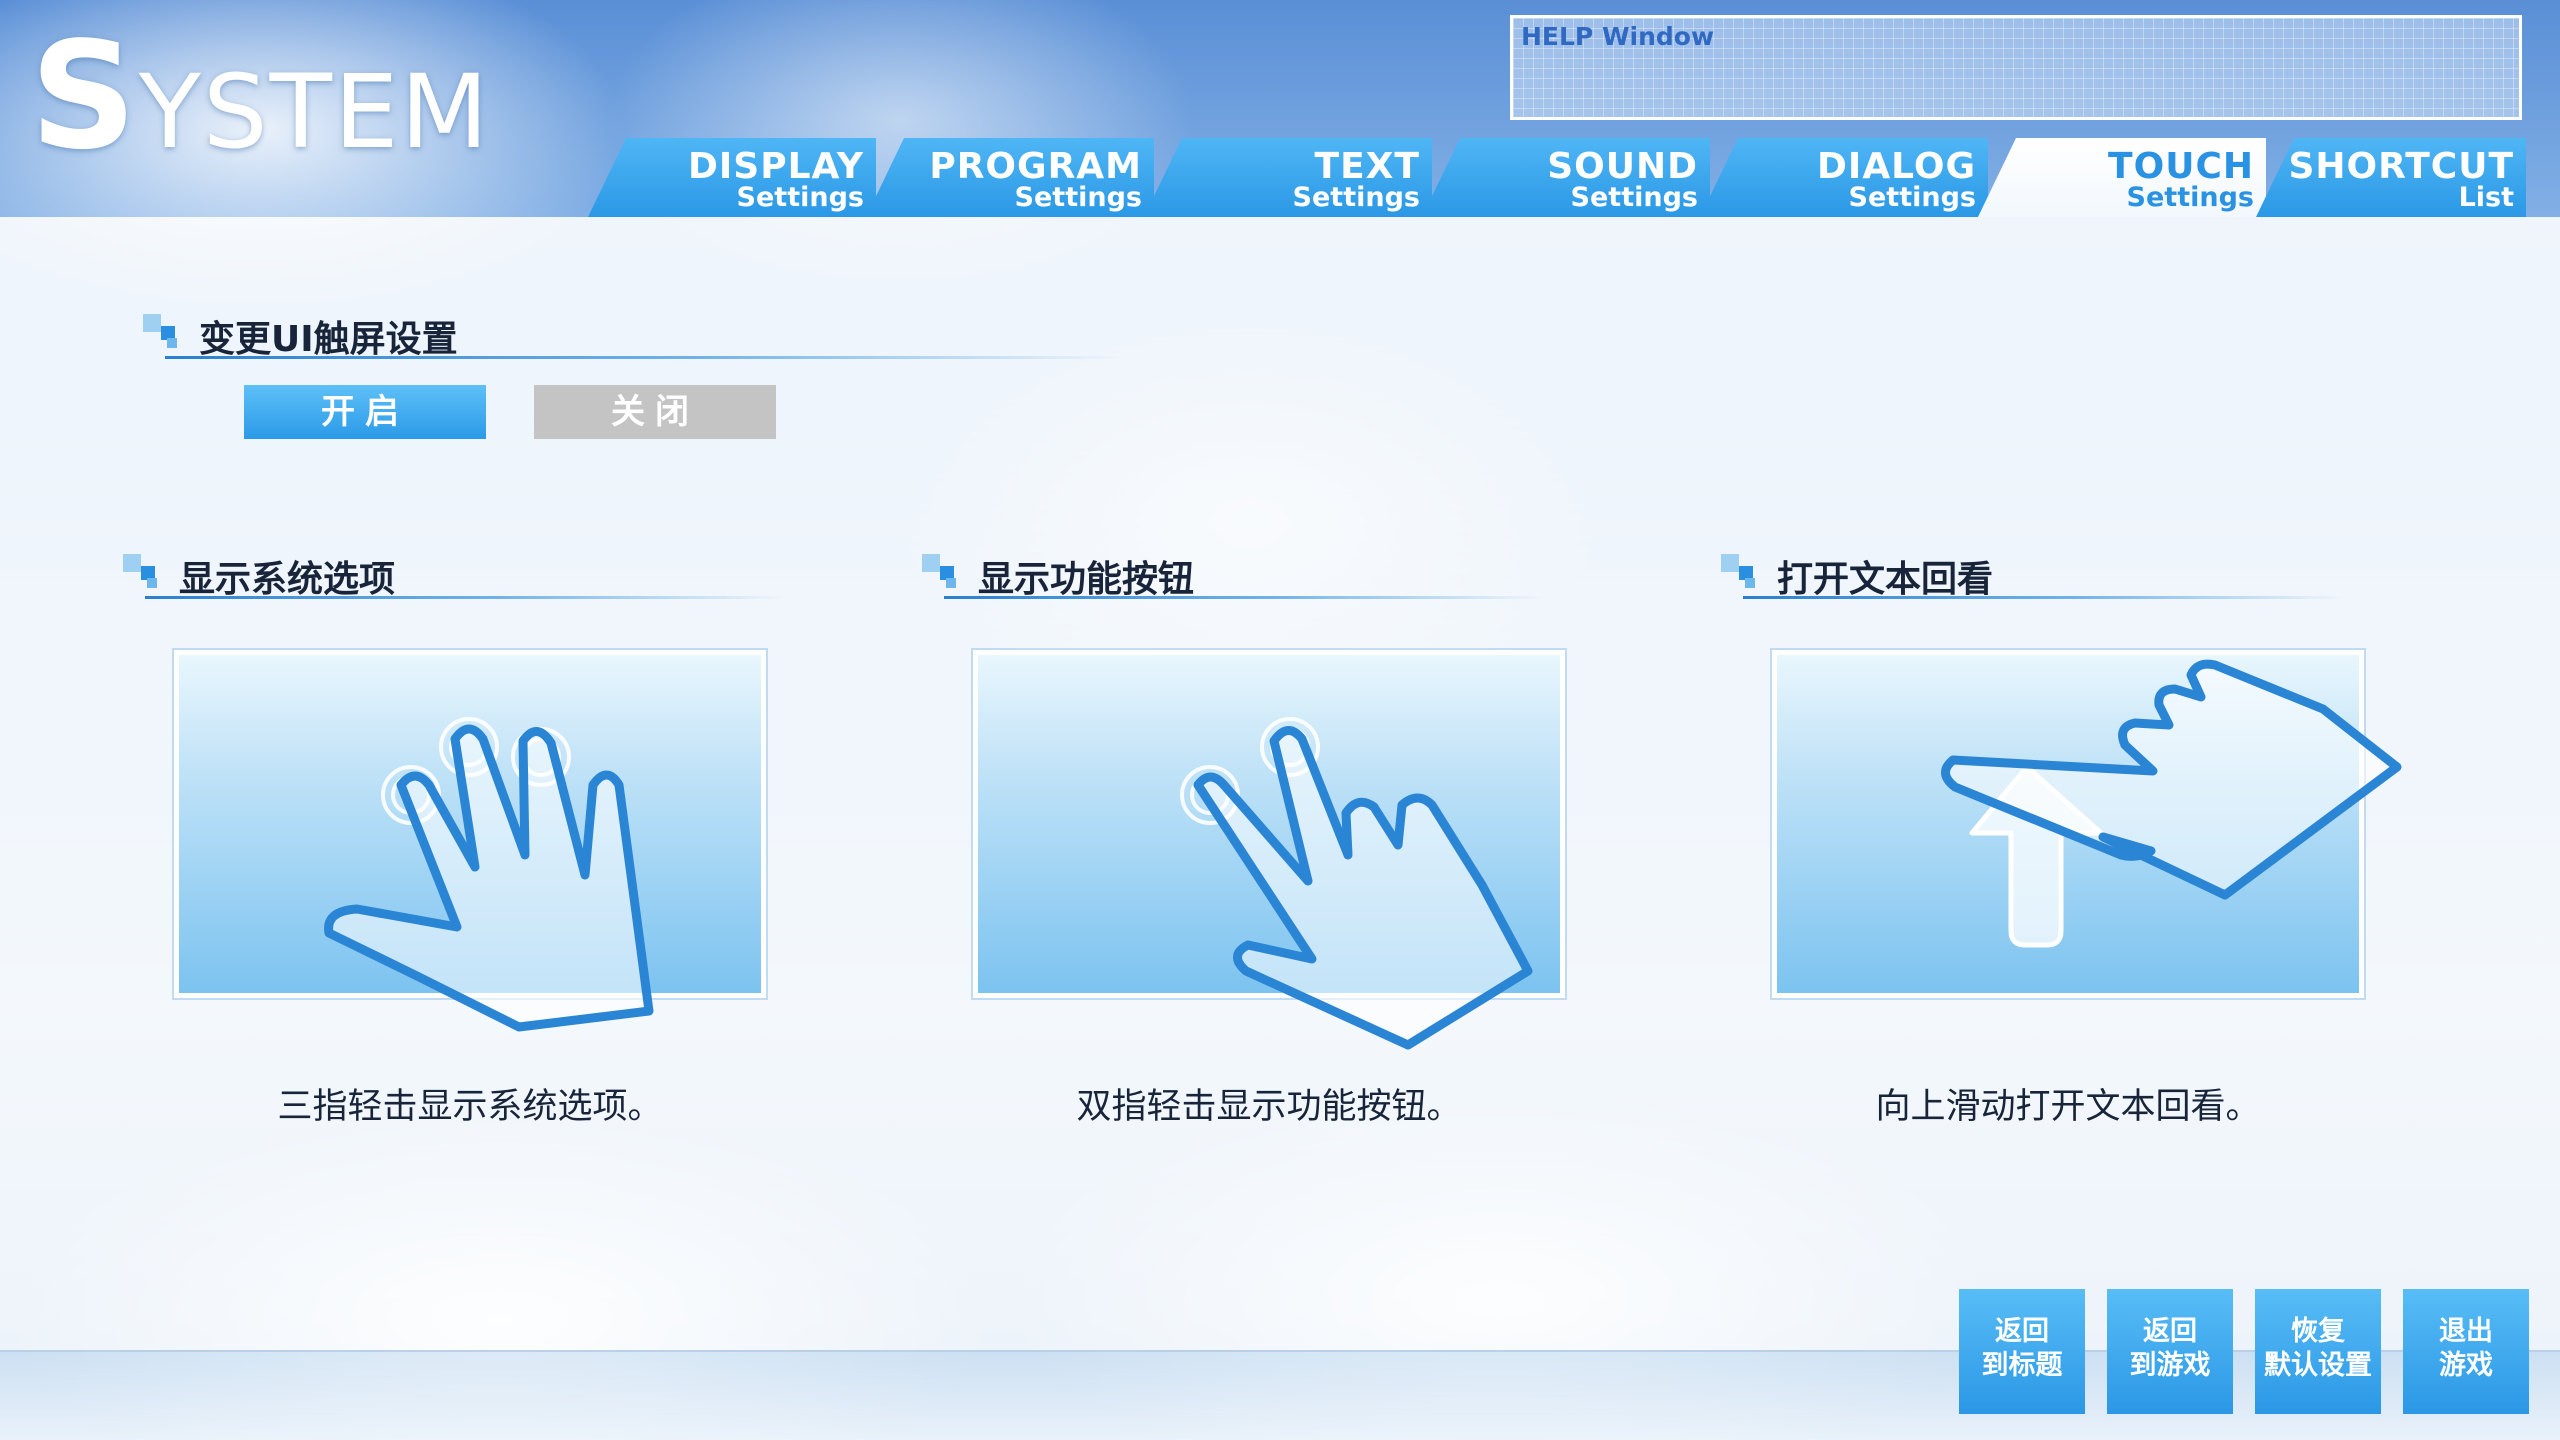  What do you see at coordinates (287, 579) in the screenshot?
I see `section-title: 显示系统选项` at bounding box center [287, 579].